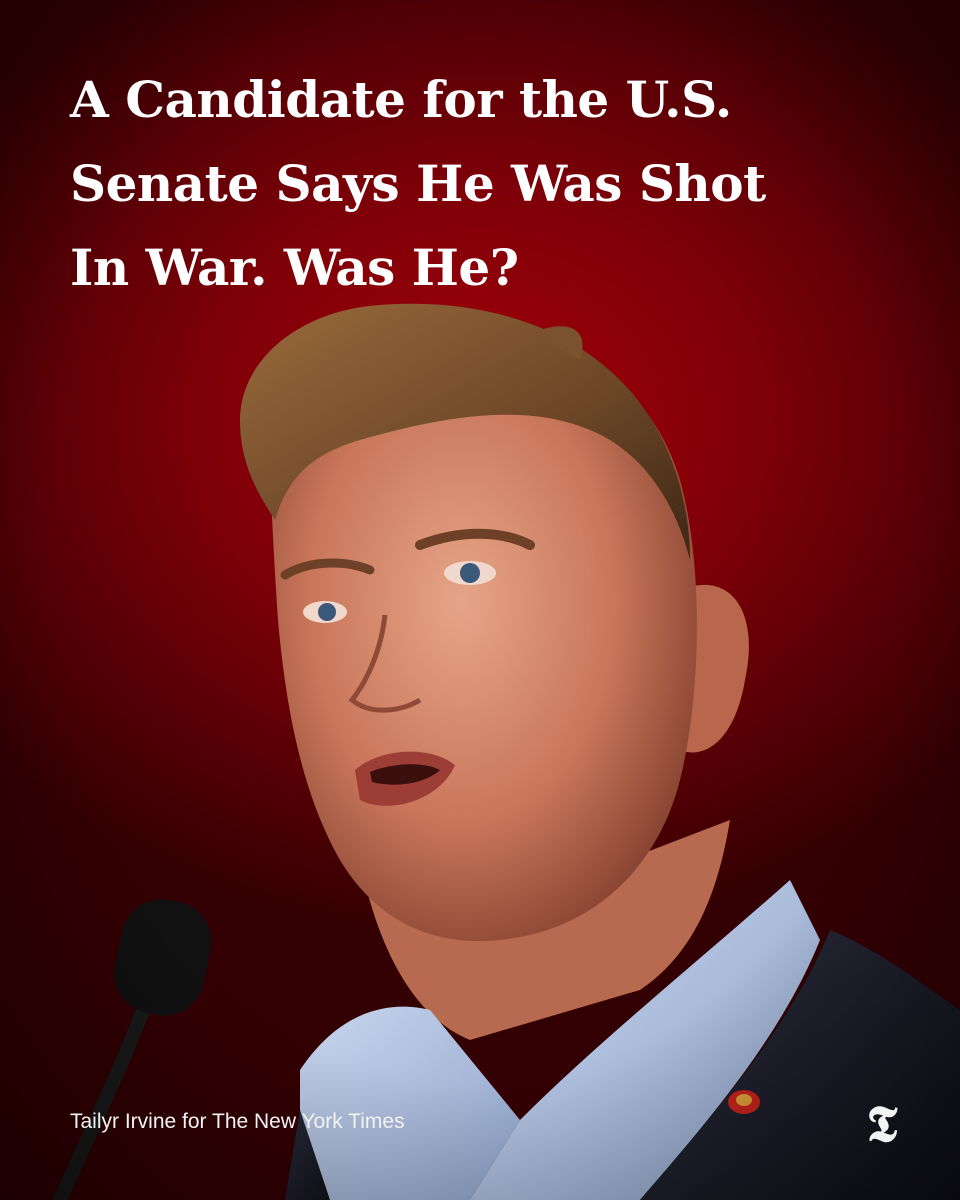  Describe the element at coordinates (401, 99) in the screenshot. I see `headline-line-1: A Candidate for the U.S.` at that location.